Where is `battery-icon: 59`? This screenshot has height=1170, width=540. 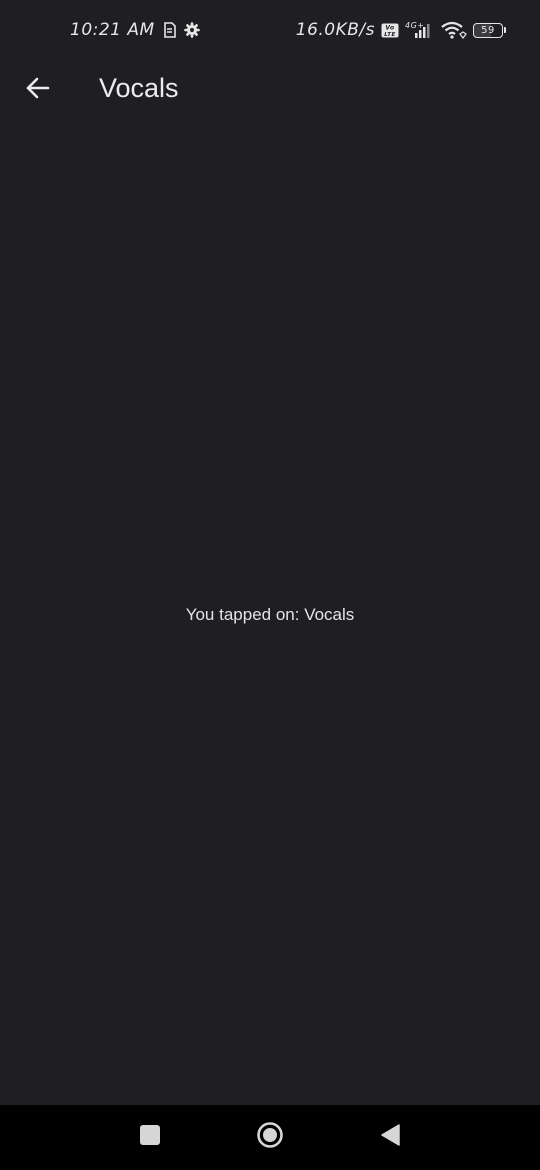
battery-icon: 59 is located at coordinates (489, 30).